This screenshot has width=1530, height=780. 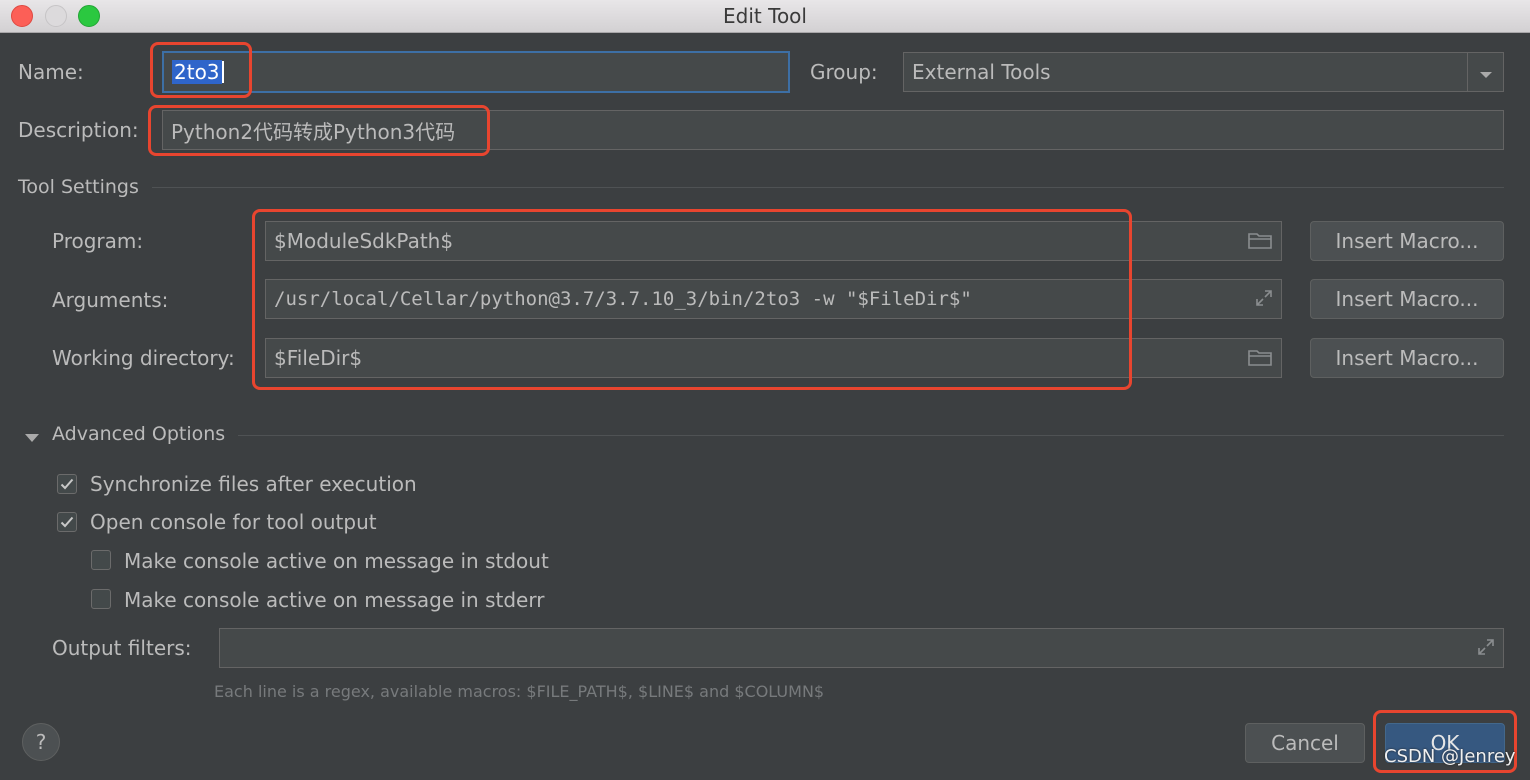 What do you see at coordinates (871, 435) in the screenshot?
I see `advanced-options-separator` at bounding box center [871, 435].